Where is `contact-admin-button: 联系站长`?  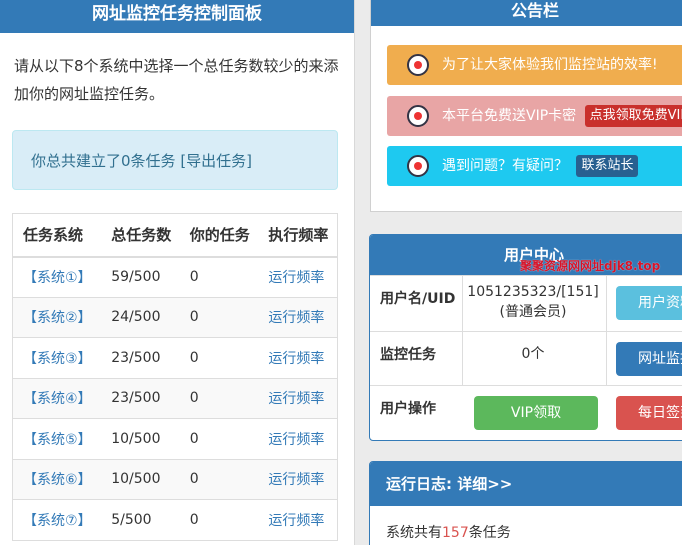
contact-admin-button: 联系站长 is located at coordinates (607, 166).